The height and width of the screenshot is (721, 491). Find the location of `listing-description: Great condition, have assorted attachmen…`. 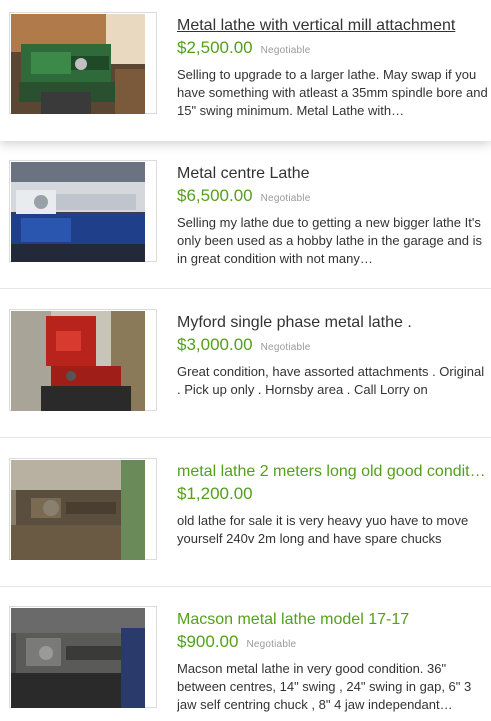

listing-description: Great condition, have assorted attachmen… is located at coordinates (331, 380).